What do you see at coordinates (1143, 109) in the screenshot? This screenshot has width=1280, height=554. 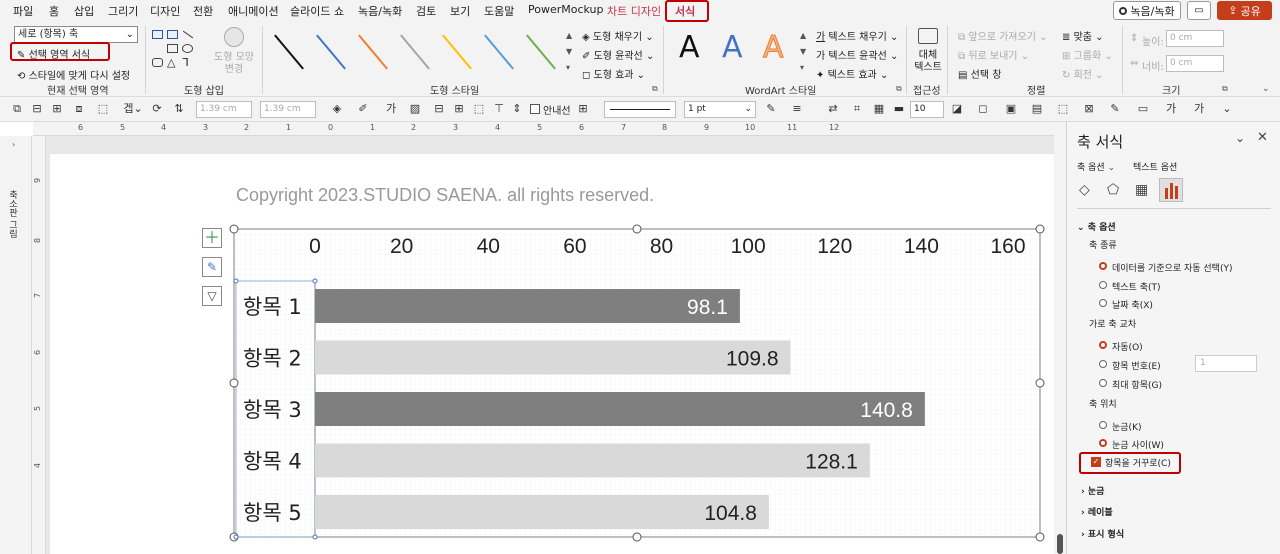 I see `paste-format-icon: ▭` at bounding box center [1143, 109].